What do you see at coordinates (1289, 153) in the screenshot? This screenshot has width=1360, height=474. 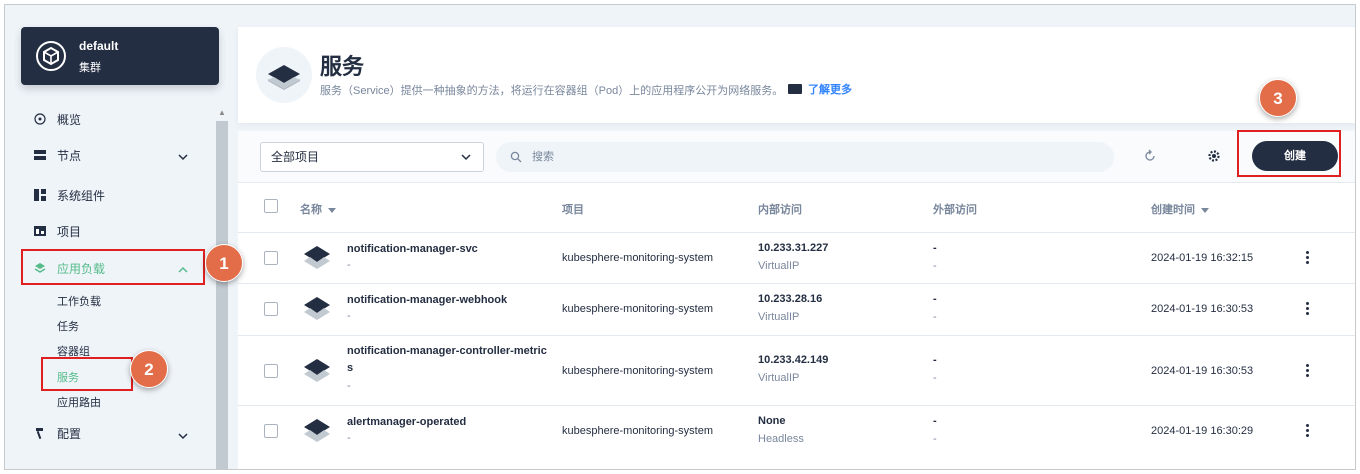 I see `highlight-box-create` at bounding box center [1289, 153].